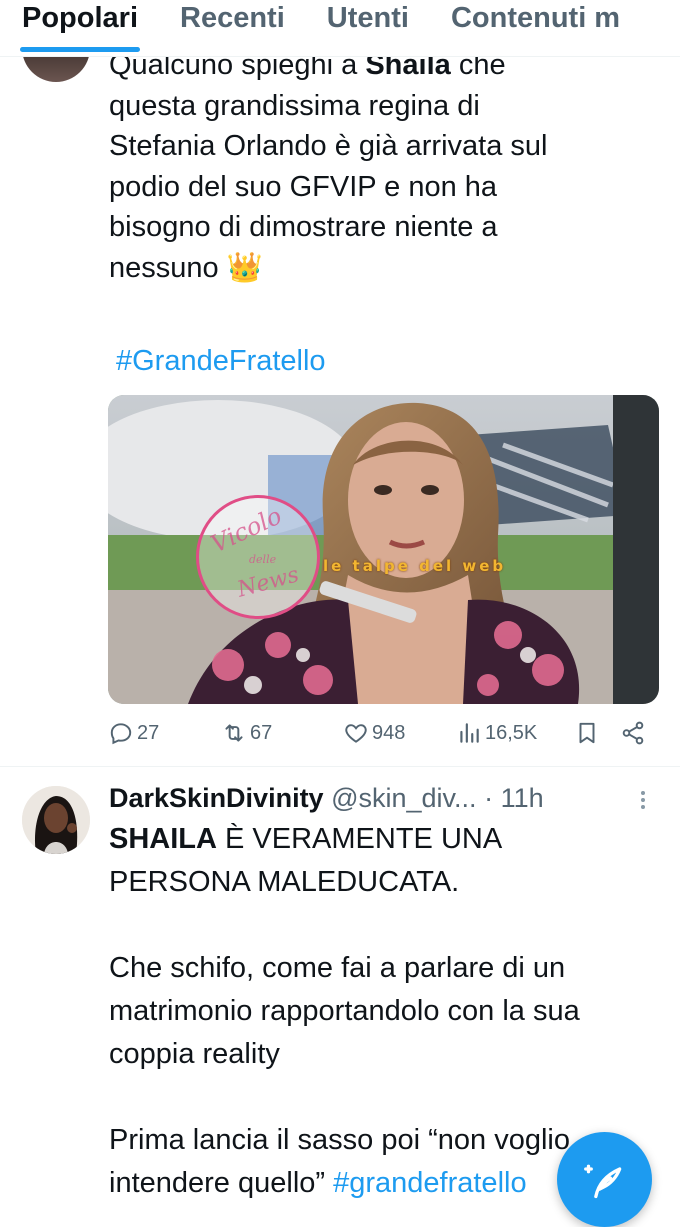 The width and height of the screenshot is (680, 1227). I want to click on tweet-divider, so click(340, 766).